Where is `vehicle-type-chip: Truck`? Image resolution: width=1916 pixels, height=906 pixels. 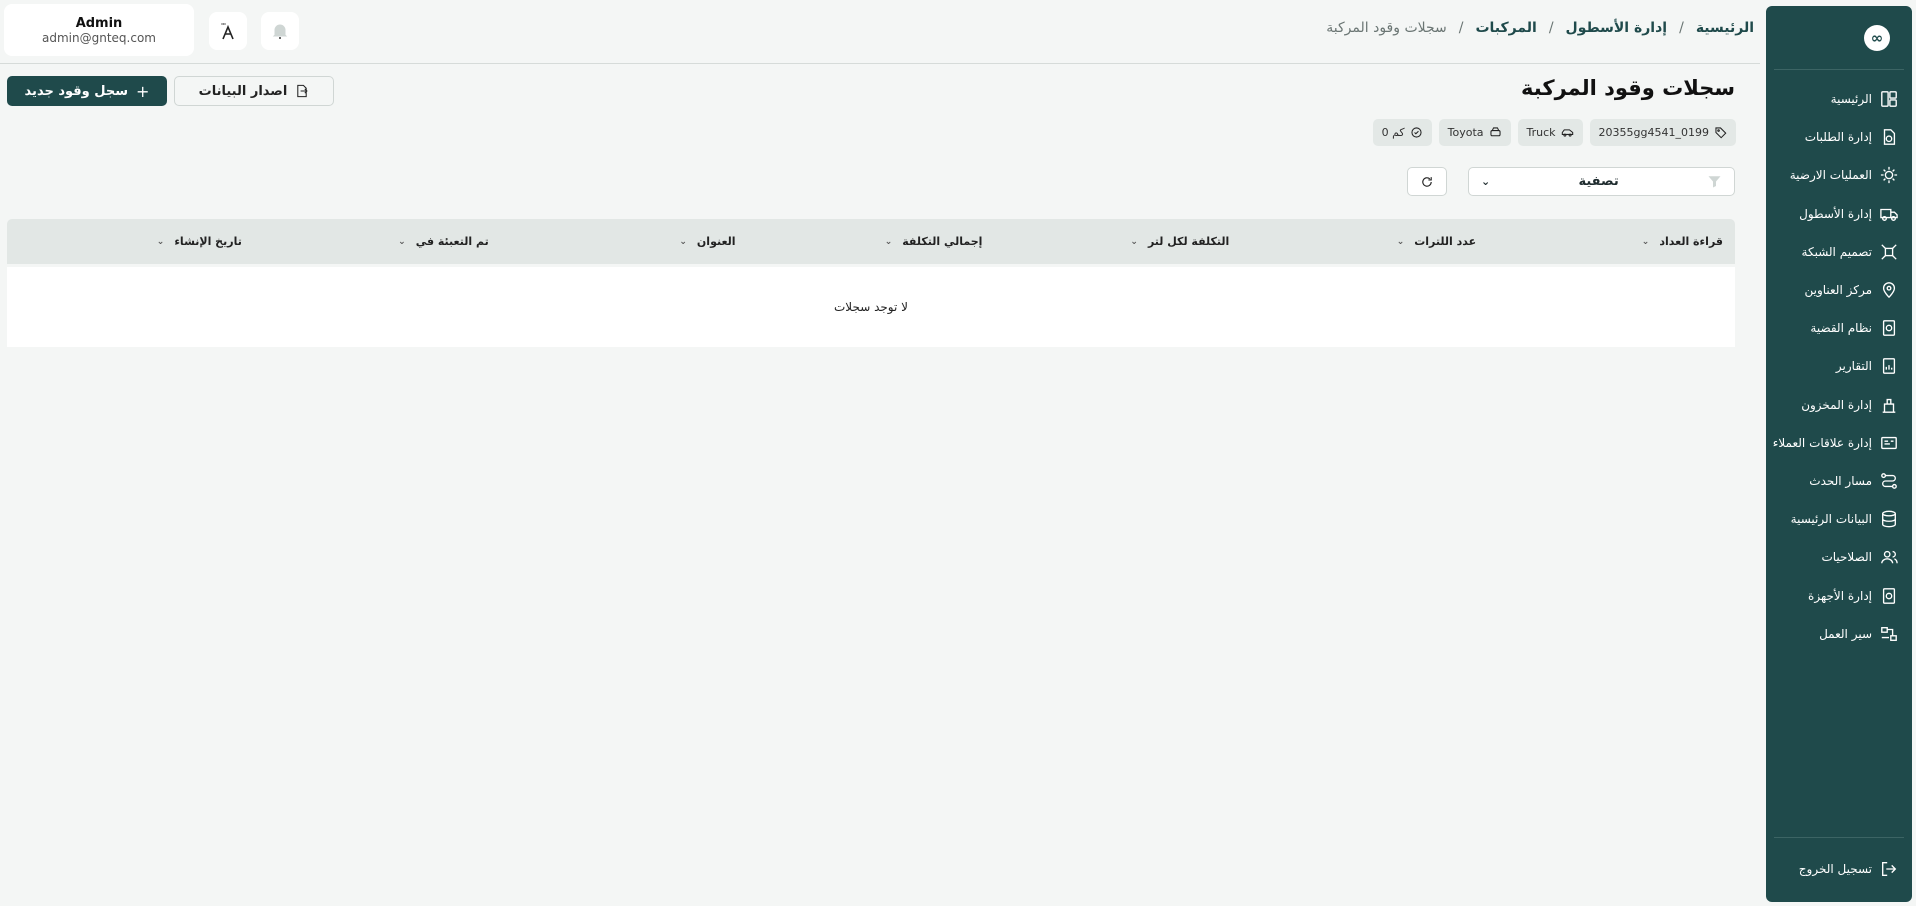 vehicle-type-chip: Truck is located at coordinates (1550, 132).